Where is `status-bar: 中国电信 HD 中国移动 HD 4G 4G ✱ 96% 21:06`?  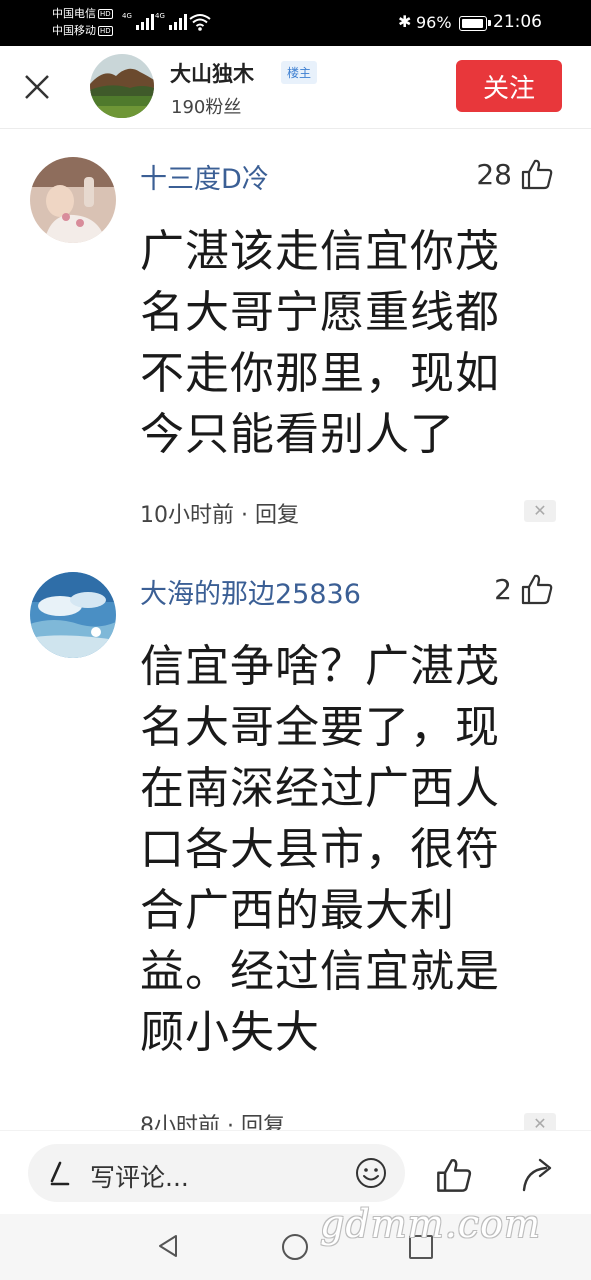 status-bar: 中国电信 HD 中国移动 HD 4G 4G ✱ 96% 21:06 is located at coordinates (295, 23).